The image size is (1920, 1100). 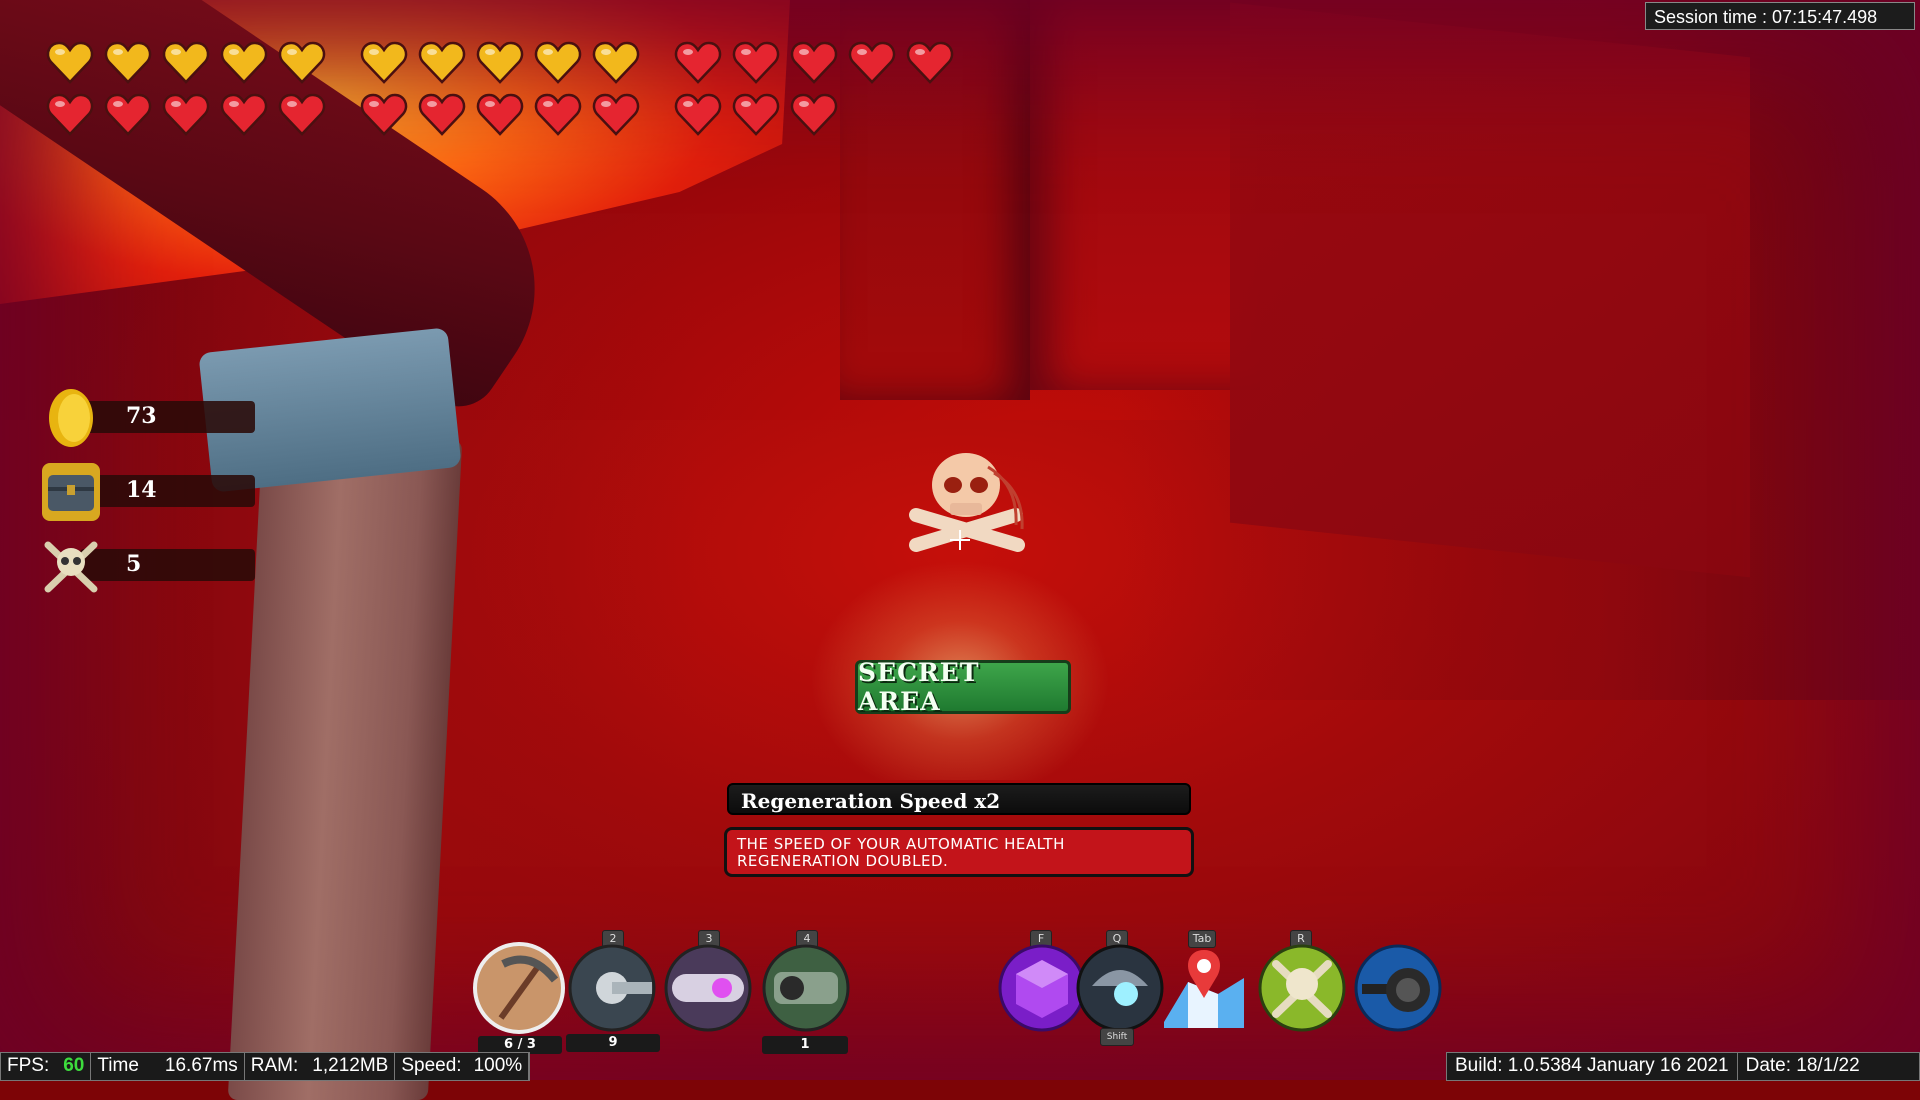 What do you see at coordinates (141, 490) in the screenshot?
I see `chest-count: 14` at bounding box center [141, 490].